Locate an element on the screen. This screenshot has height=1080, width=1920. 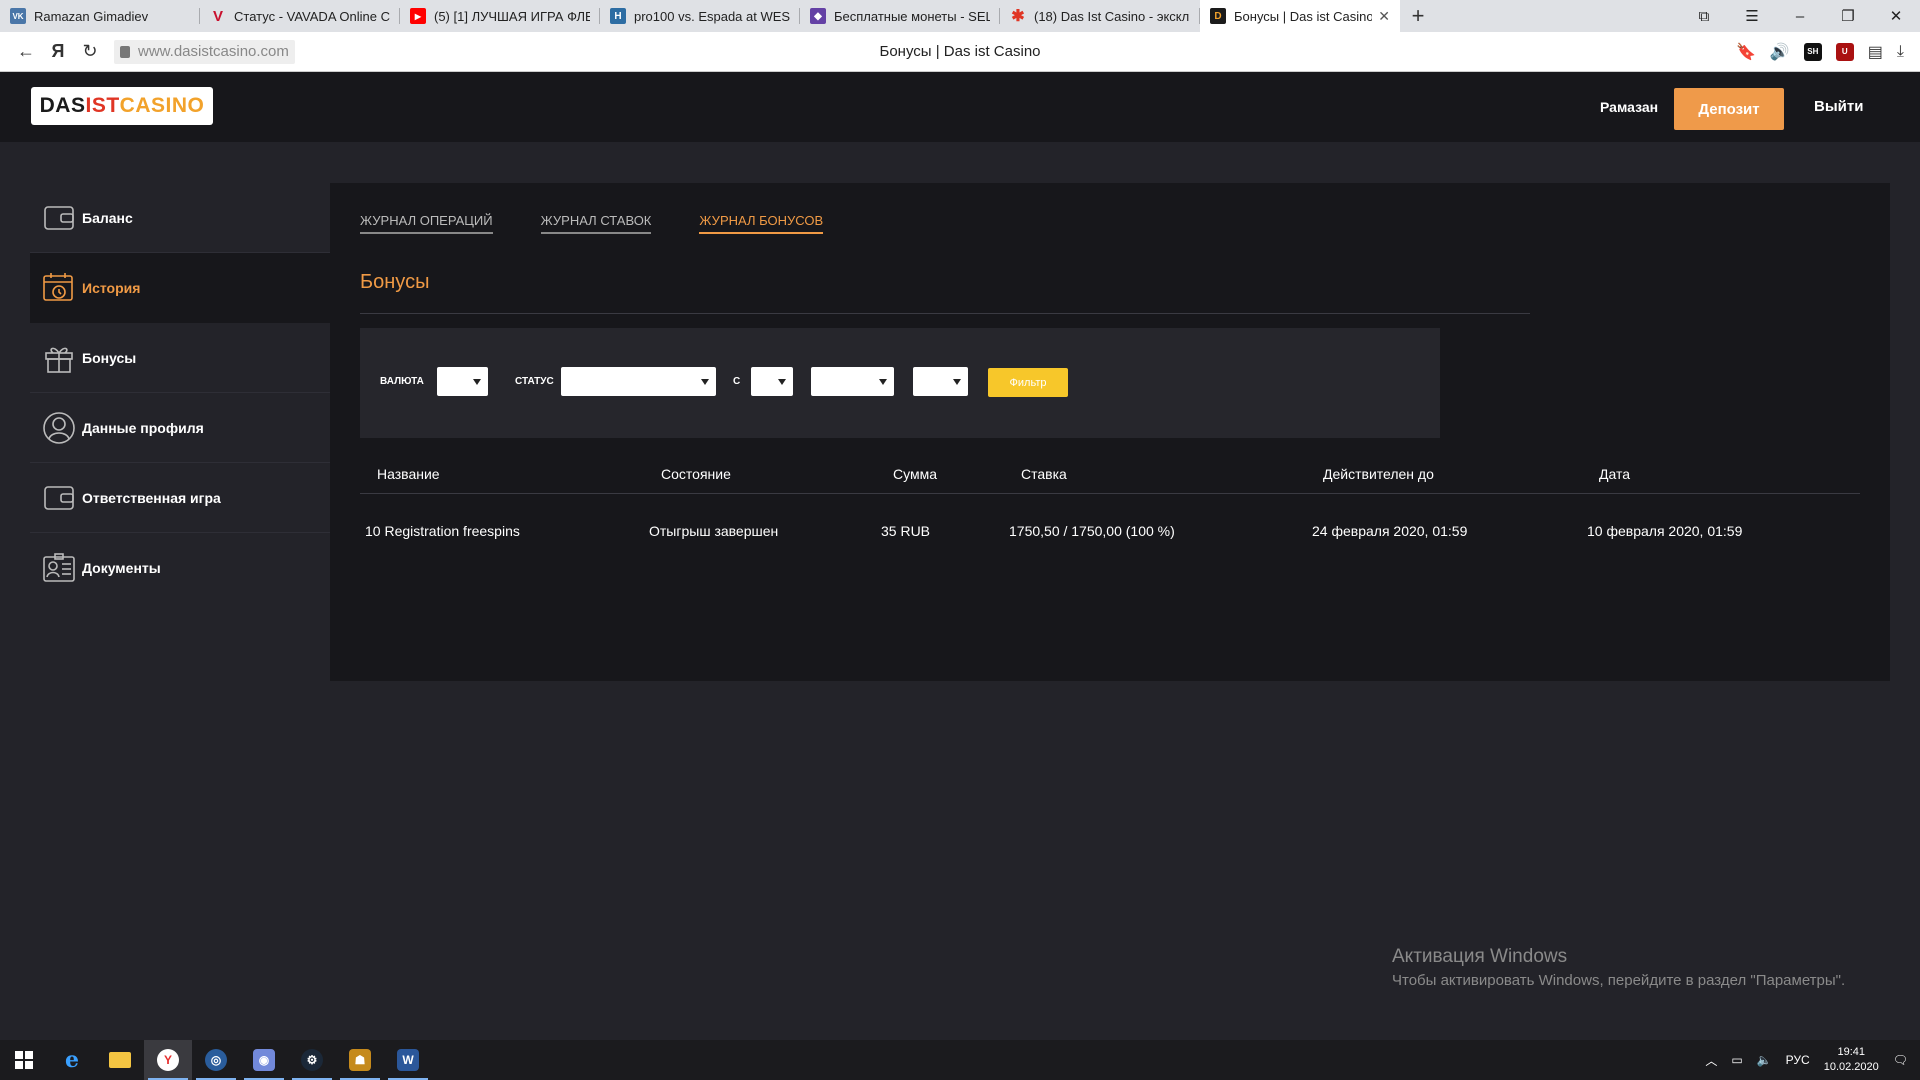
bonus-valid-until: 24 февраля 2020, 01:59 is located at coordinates (1390, 531).